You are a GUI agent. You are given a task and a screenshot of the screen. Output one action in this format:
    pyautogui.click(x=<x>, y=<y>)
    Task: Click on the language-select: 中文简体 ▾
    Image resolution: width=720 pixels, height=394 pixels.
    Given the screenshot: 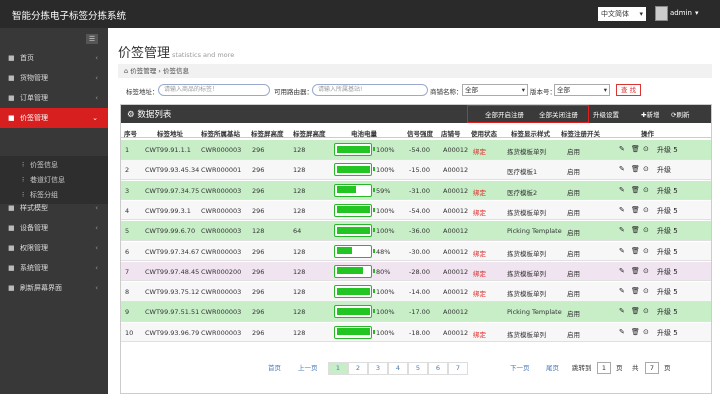 What is the action you would take?
    pyautogui.click(x=622, y=14)
    